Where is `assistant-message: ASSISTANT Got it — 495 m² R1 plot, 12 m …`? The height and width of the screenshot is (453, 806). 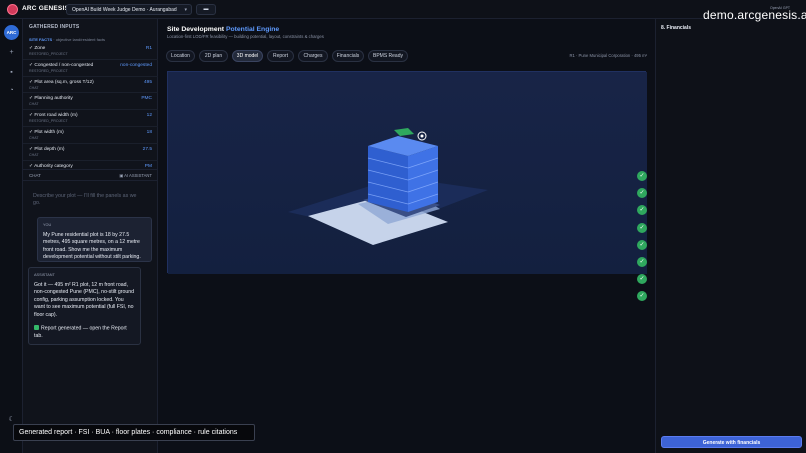 assistant-message: ASSISTANT Got it — 495 m² R1 plot, 12 m … is located at coordinates (84, 306).